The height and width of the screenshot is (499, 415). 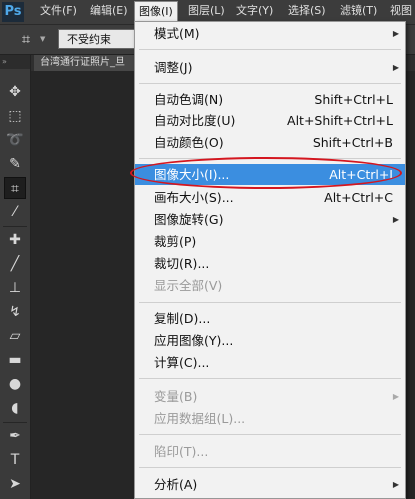 What do you see at coordinates (109, 11) in the screenshot?
I see `menu-edit: 编辑(E)` at bounding box center [109, 11].